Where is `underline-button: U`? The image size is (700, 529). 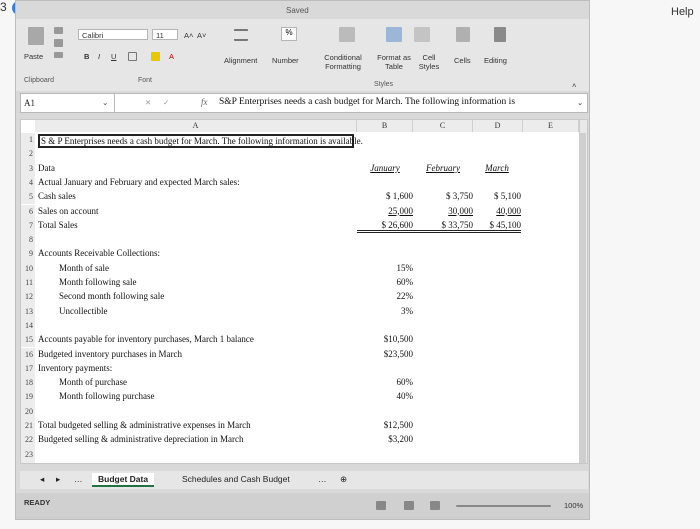
underline-button: U is located at coordinates (113, 56).